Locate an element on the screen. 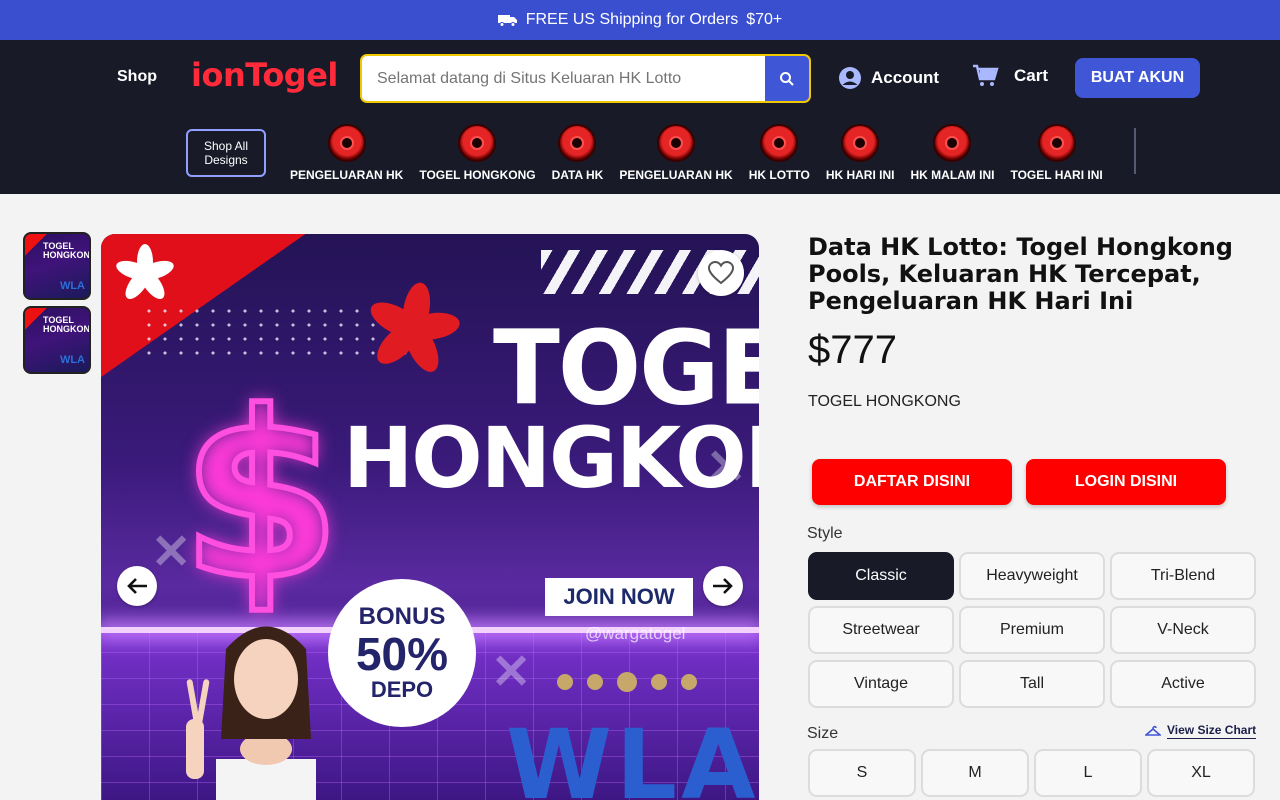 This screenshot has height=800, width=1280. cart-label: Cart is located at coordinates (1031, 75).